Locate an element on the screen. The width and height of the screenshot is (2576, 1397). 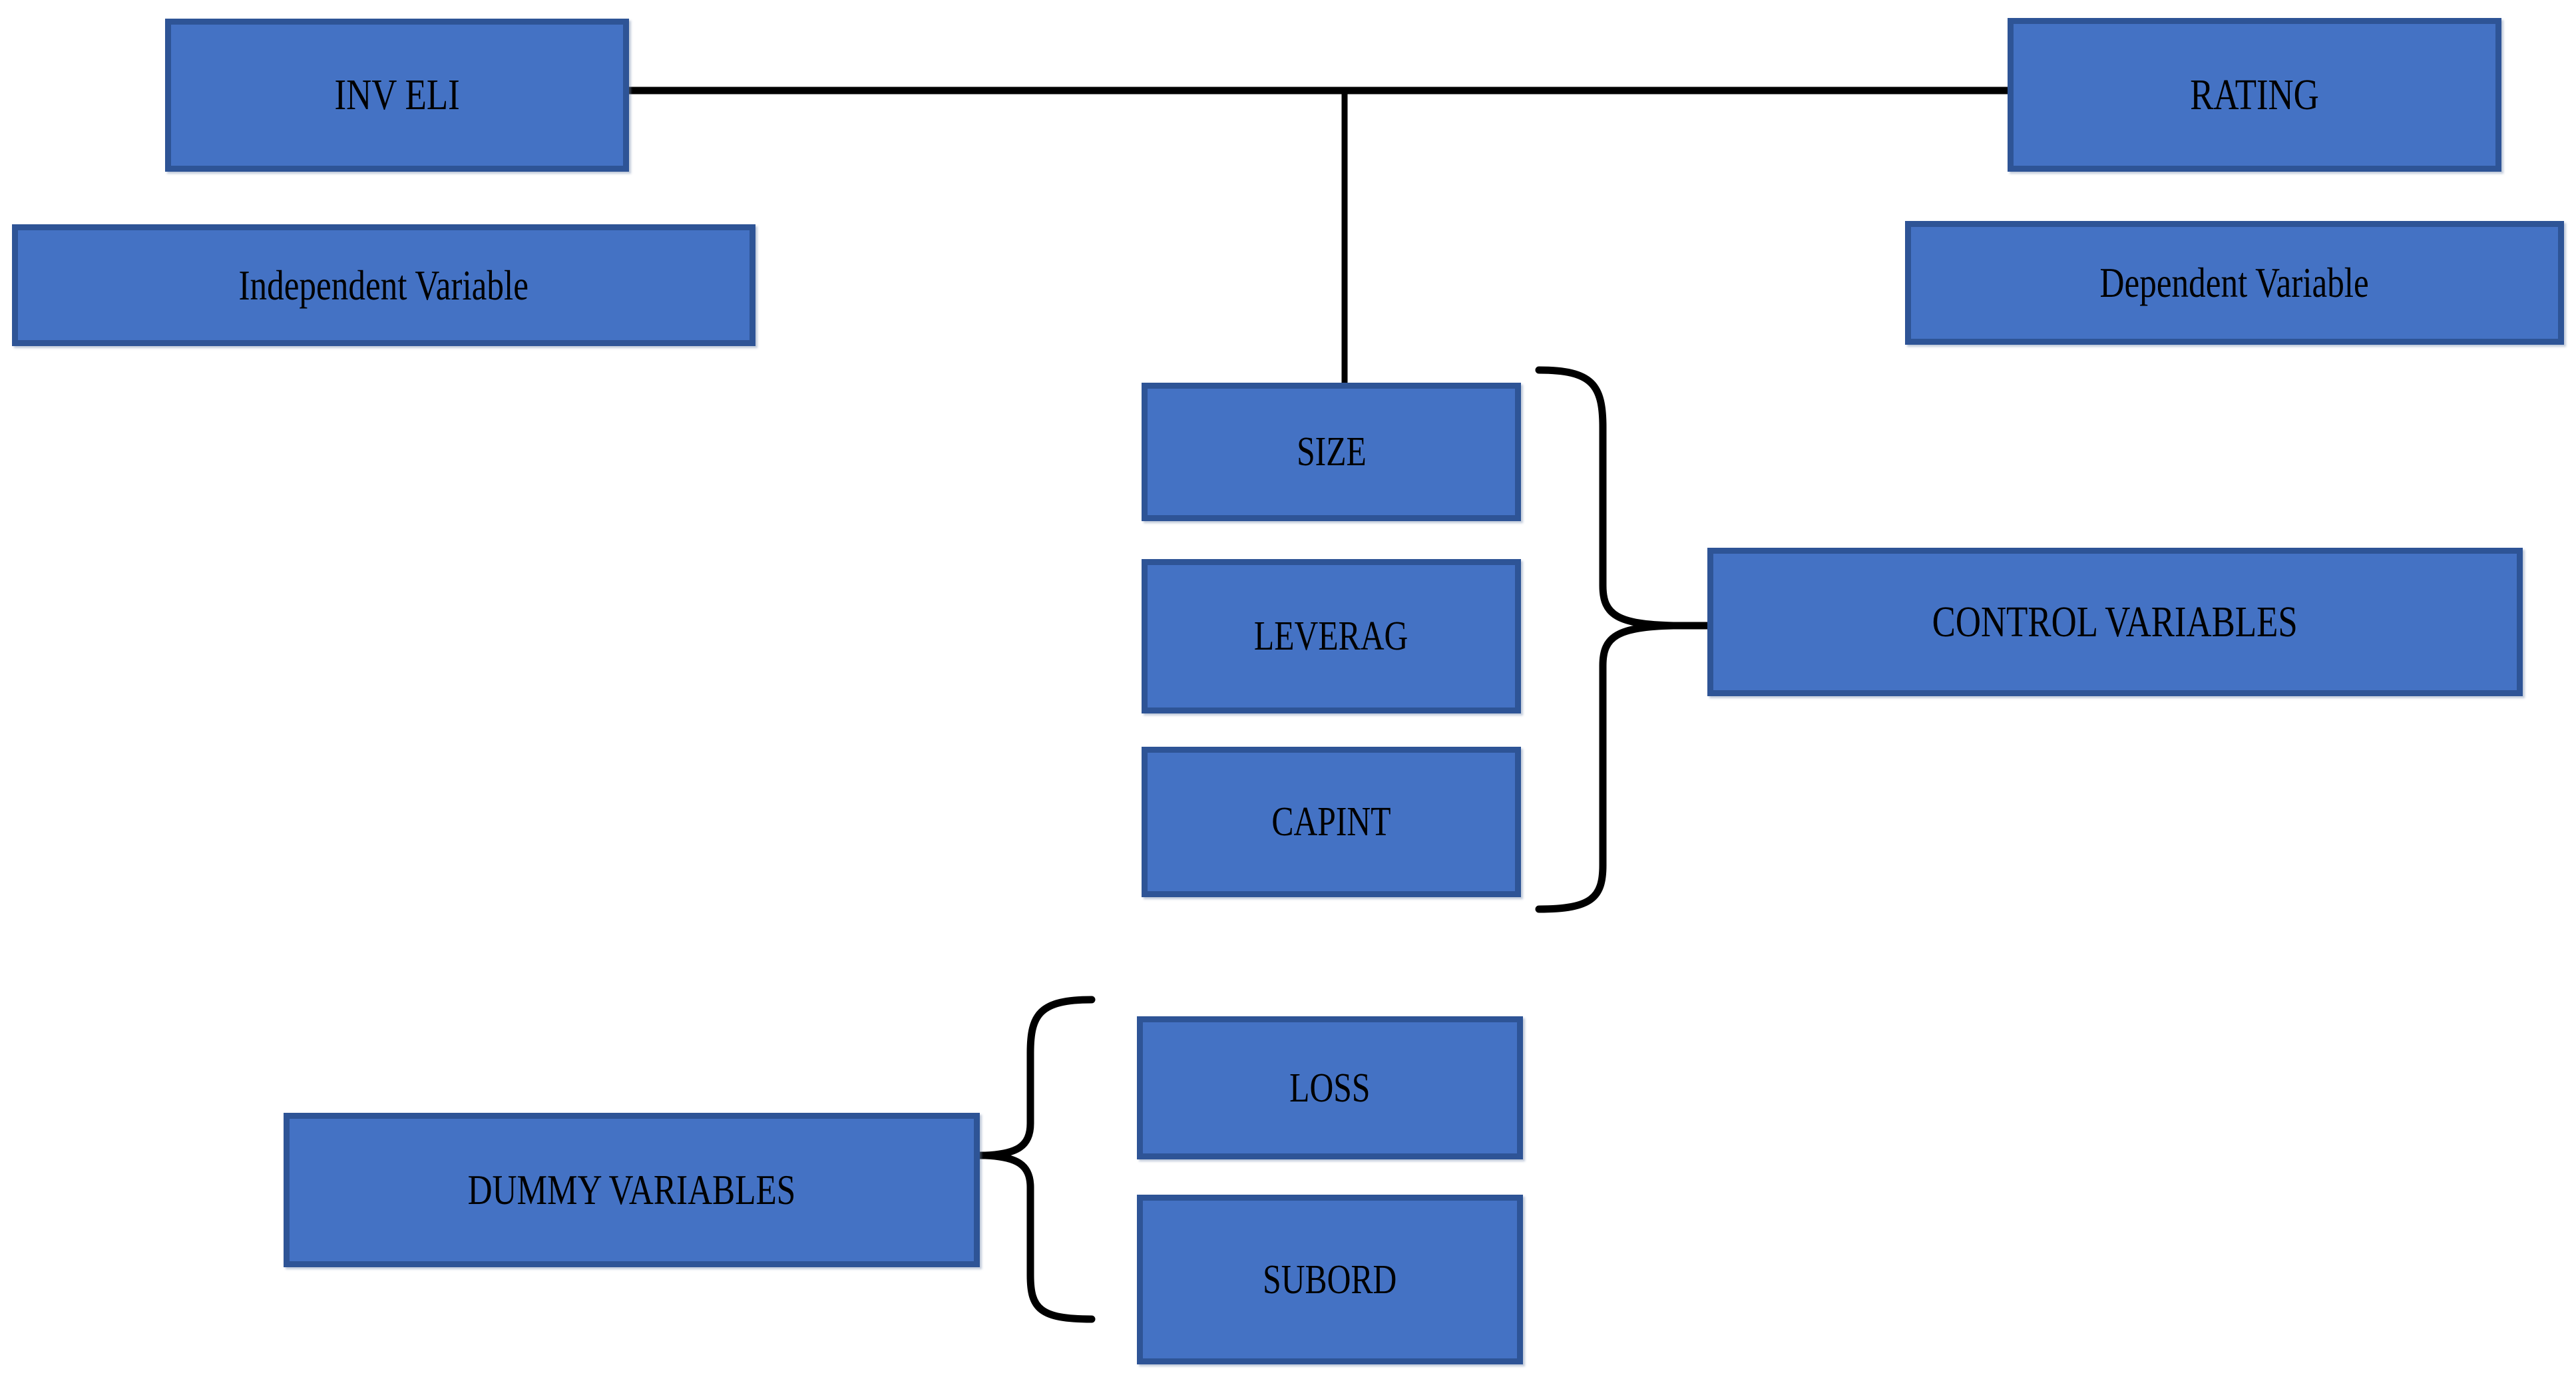
control-variables-brace-icon is located at coordinates (1606, 639).